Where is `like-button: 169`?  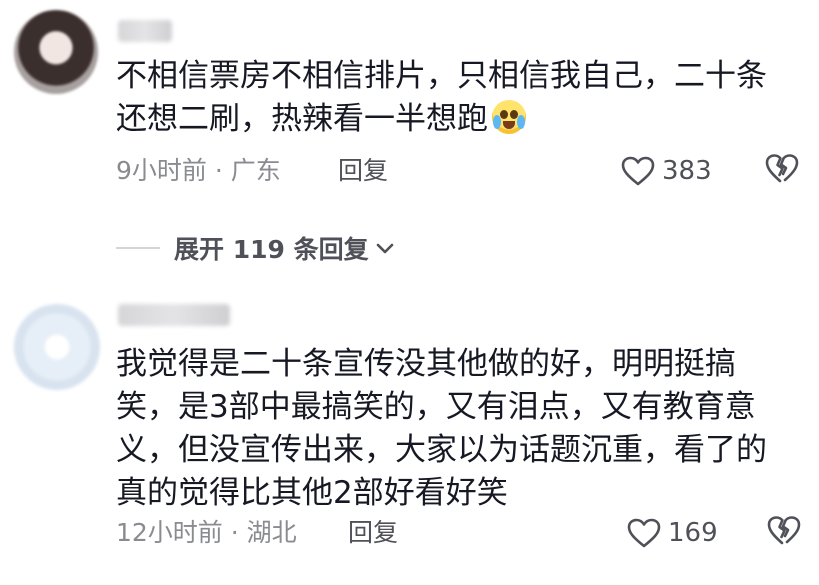 like-button: 169 is located at coordinates (672, 533).